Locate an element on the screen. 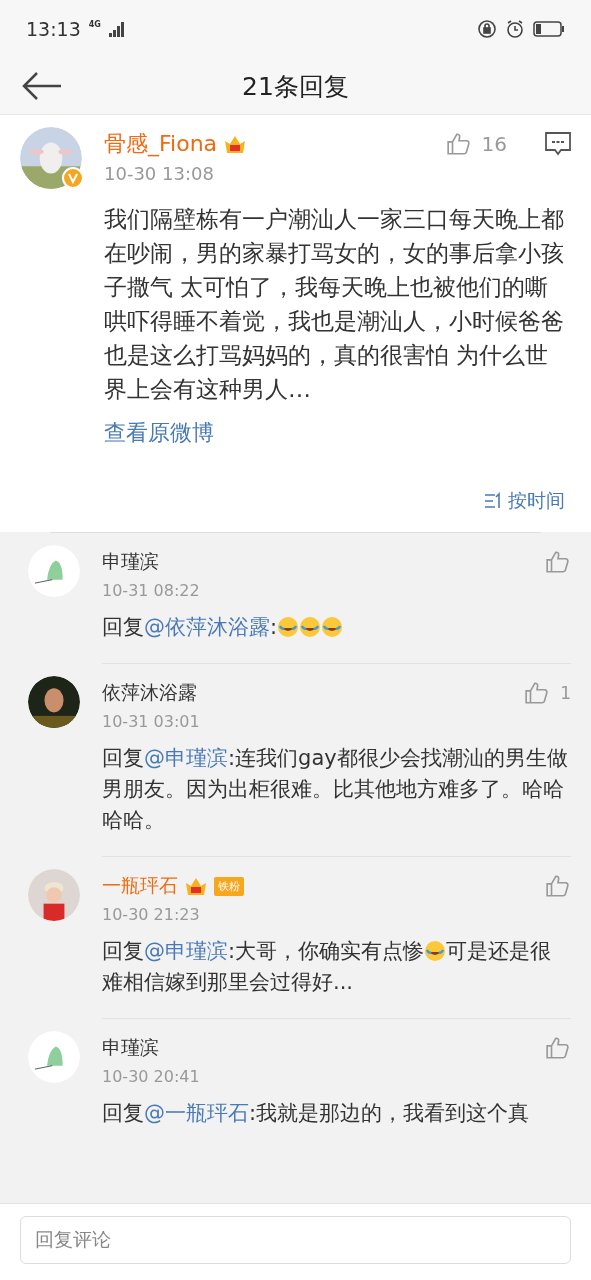 The image size is (591, 1280). comment-text: 回复@申瑾滨:连我们gay都很少会找潮汕的男生做男朋友。因为出柜很难。比其他地方难多了。哈哈哈哈。 is located at coordinates (335, 789).